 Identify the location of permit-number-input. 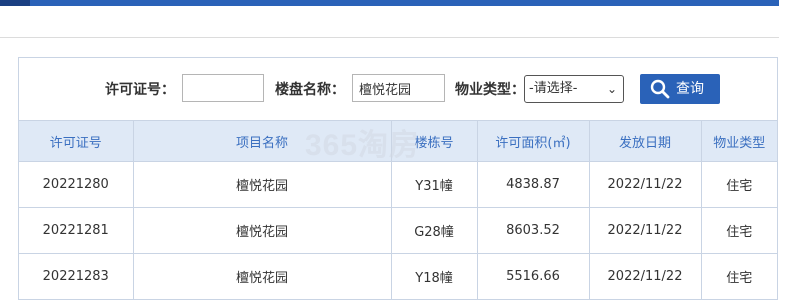
(223, 88).